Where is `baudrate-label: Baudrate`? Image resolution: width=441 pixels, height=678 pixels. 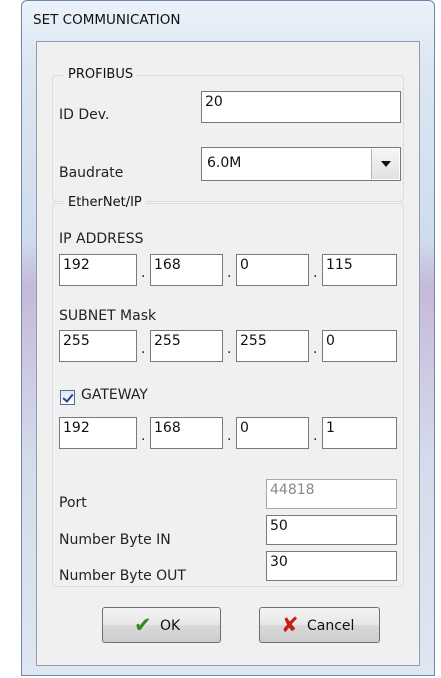
baudrate-label: Baudrate is located at coordinates (91, 173).